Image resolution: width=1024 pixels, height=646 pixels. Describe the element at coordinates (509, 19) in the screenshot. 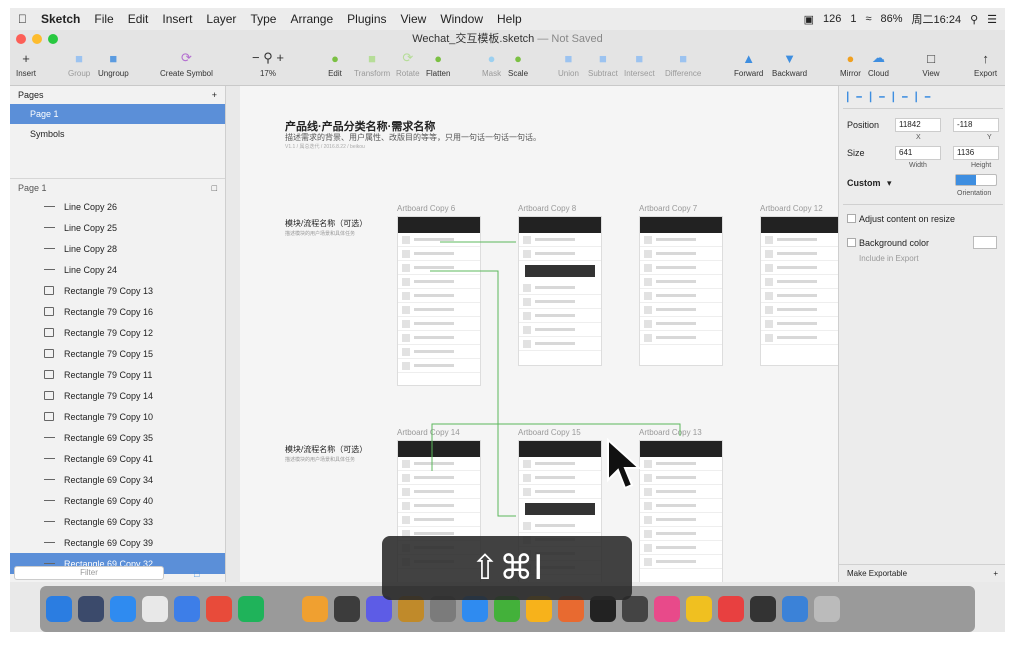

I see `menu-help: Help` at that location.